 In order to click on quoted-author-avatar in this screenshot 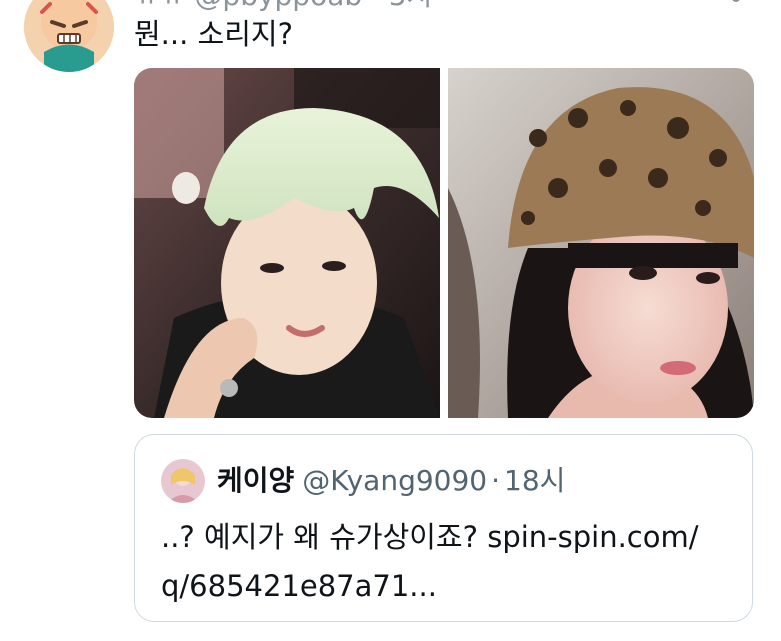, I will do `click(183, 481)`.